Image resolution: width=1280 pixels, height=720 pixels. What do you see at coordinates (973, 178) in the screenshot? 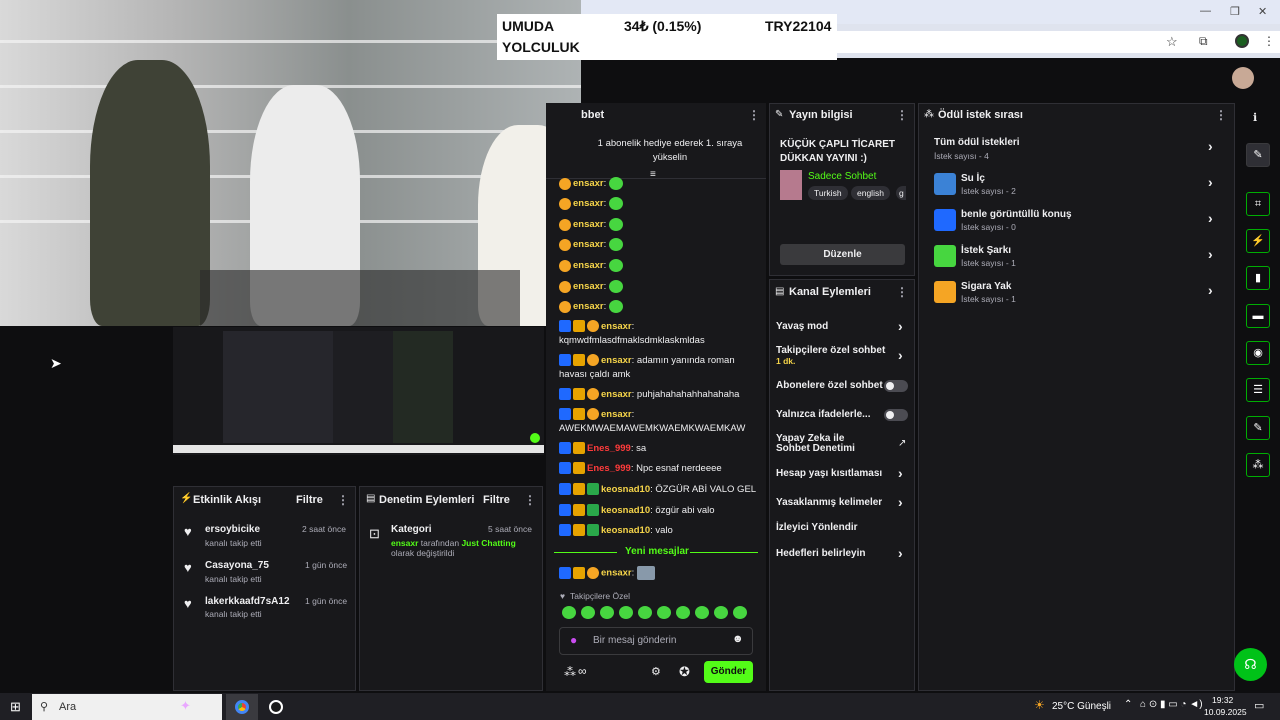
I see `reward-item-label: Su İç` at bounding box center [973, 178].